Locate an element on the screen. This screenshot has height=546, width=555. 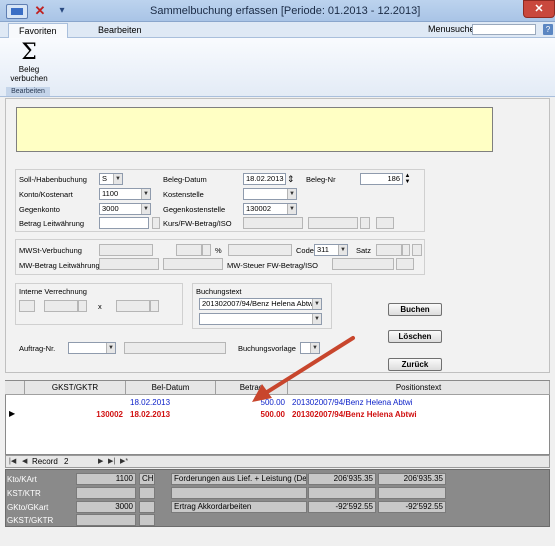
code-label: Code is located at coordinates (305, 250).